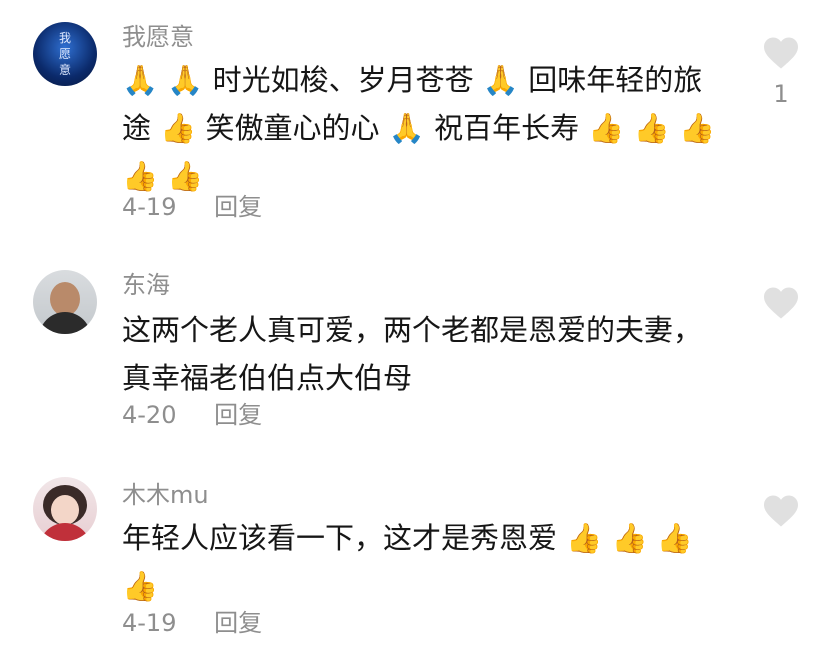  I want to click on username: 我愿意, so click(158, 37).